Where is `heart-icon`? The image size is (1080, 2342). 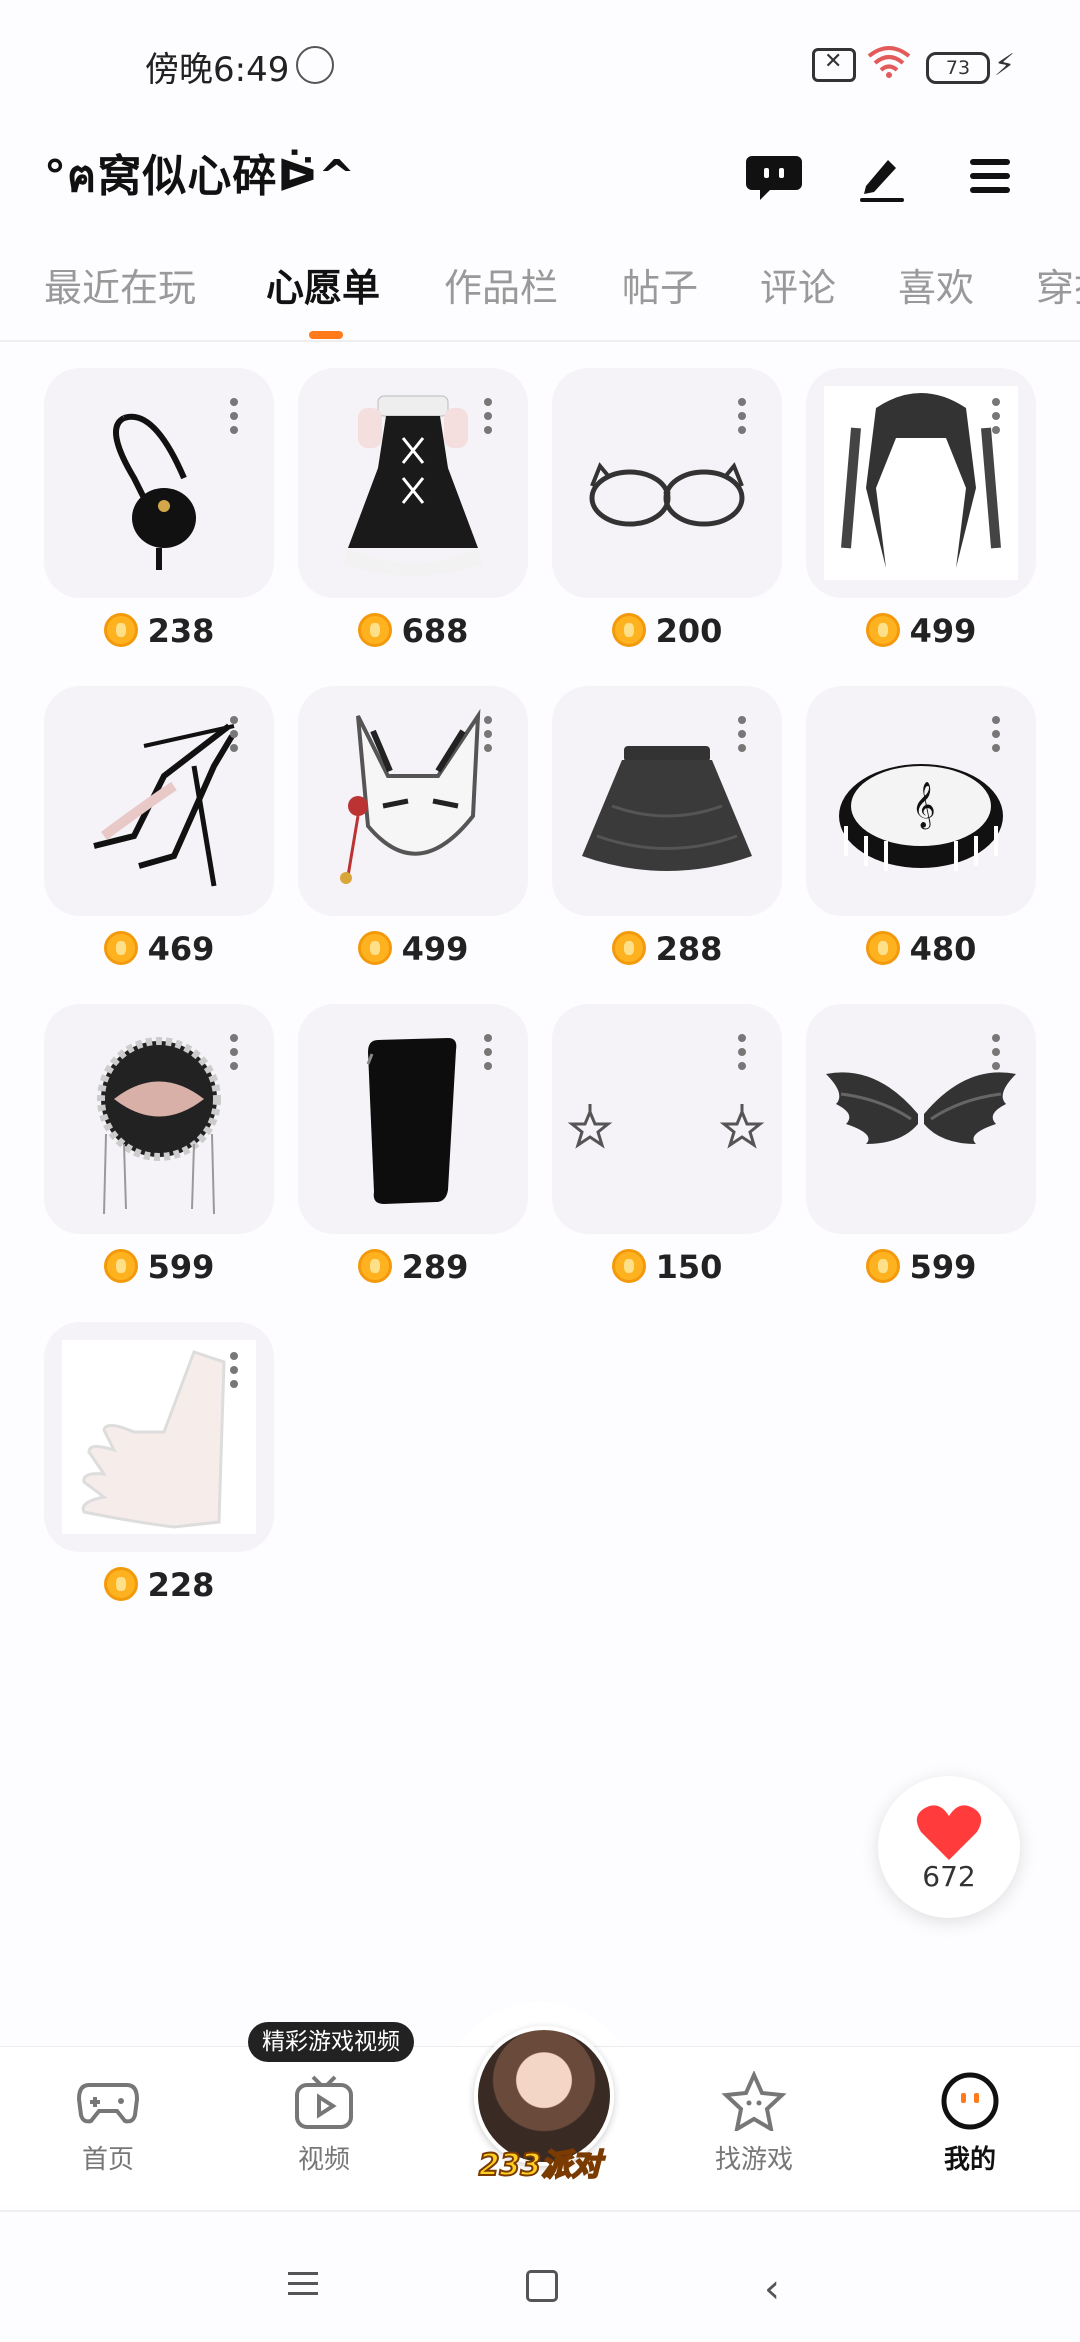 heart-icon is located at coordinates (949, 1832).